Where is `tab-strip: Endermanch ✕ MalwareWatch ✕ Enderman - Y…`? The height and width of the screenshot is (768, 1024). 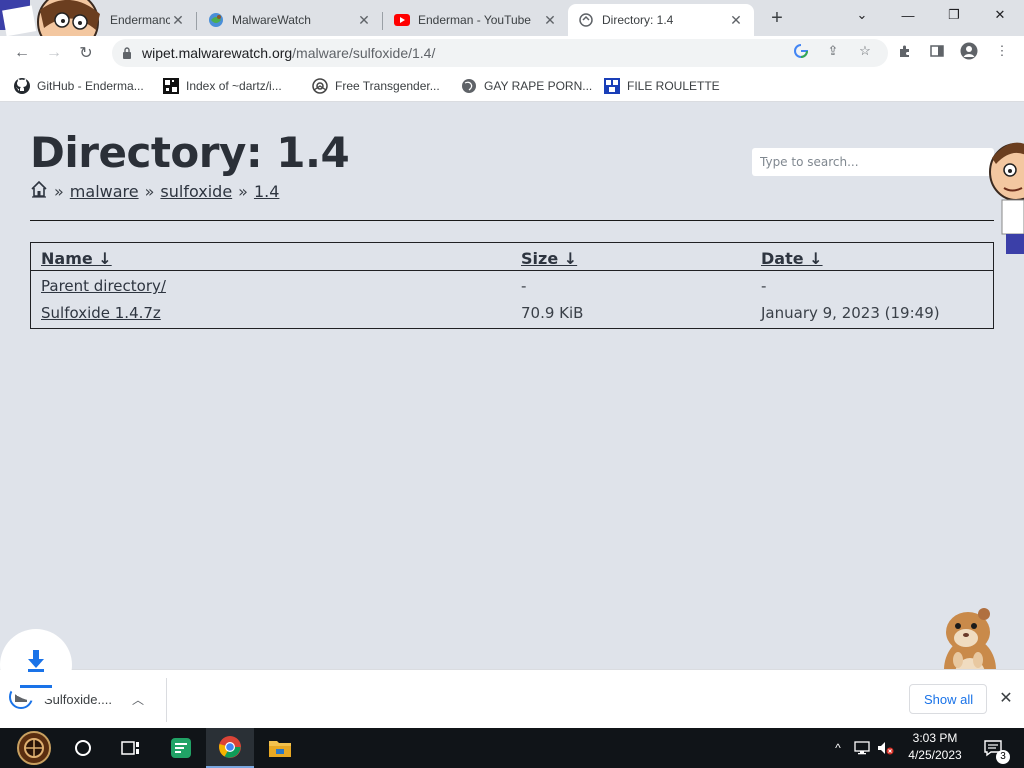
tab-strip: Endermanch ✕ MalwareWatch ✕ Enderman - Y… is located at coordinates (512, 26).